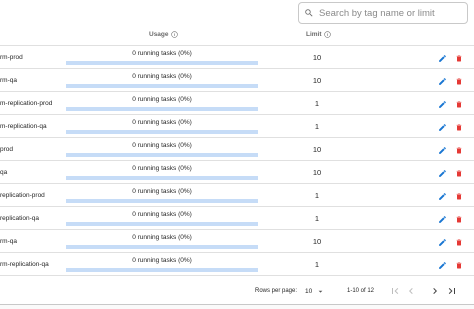 This screenshot has width=474, height=309. Describe the element at coordinates (452, 291) in the screenshot. I see `last-page-icon` at that location.